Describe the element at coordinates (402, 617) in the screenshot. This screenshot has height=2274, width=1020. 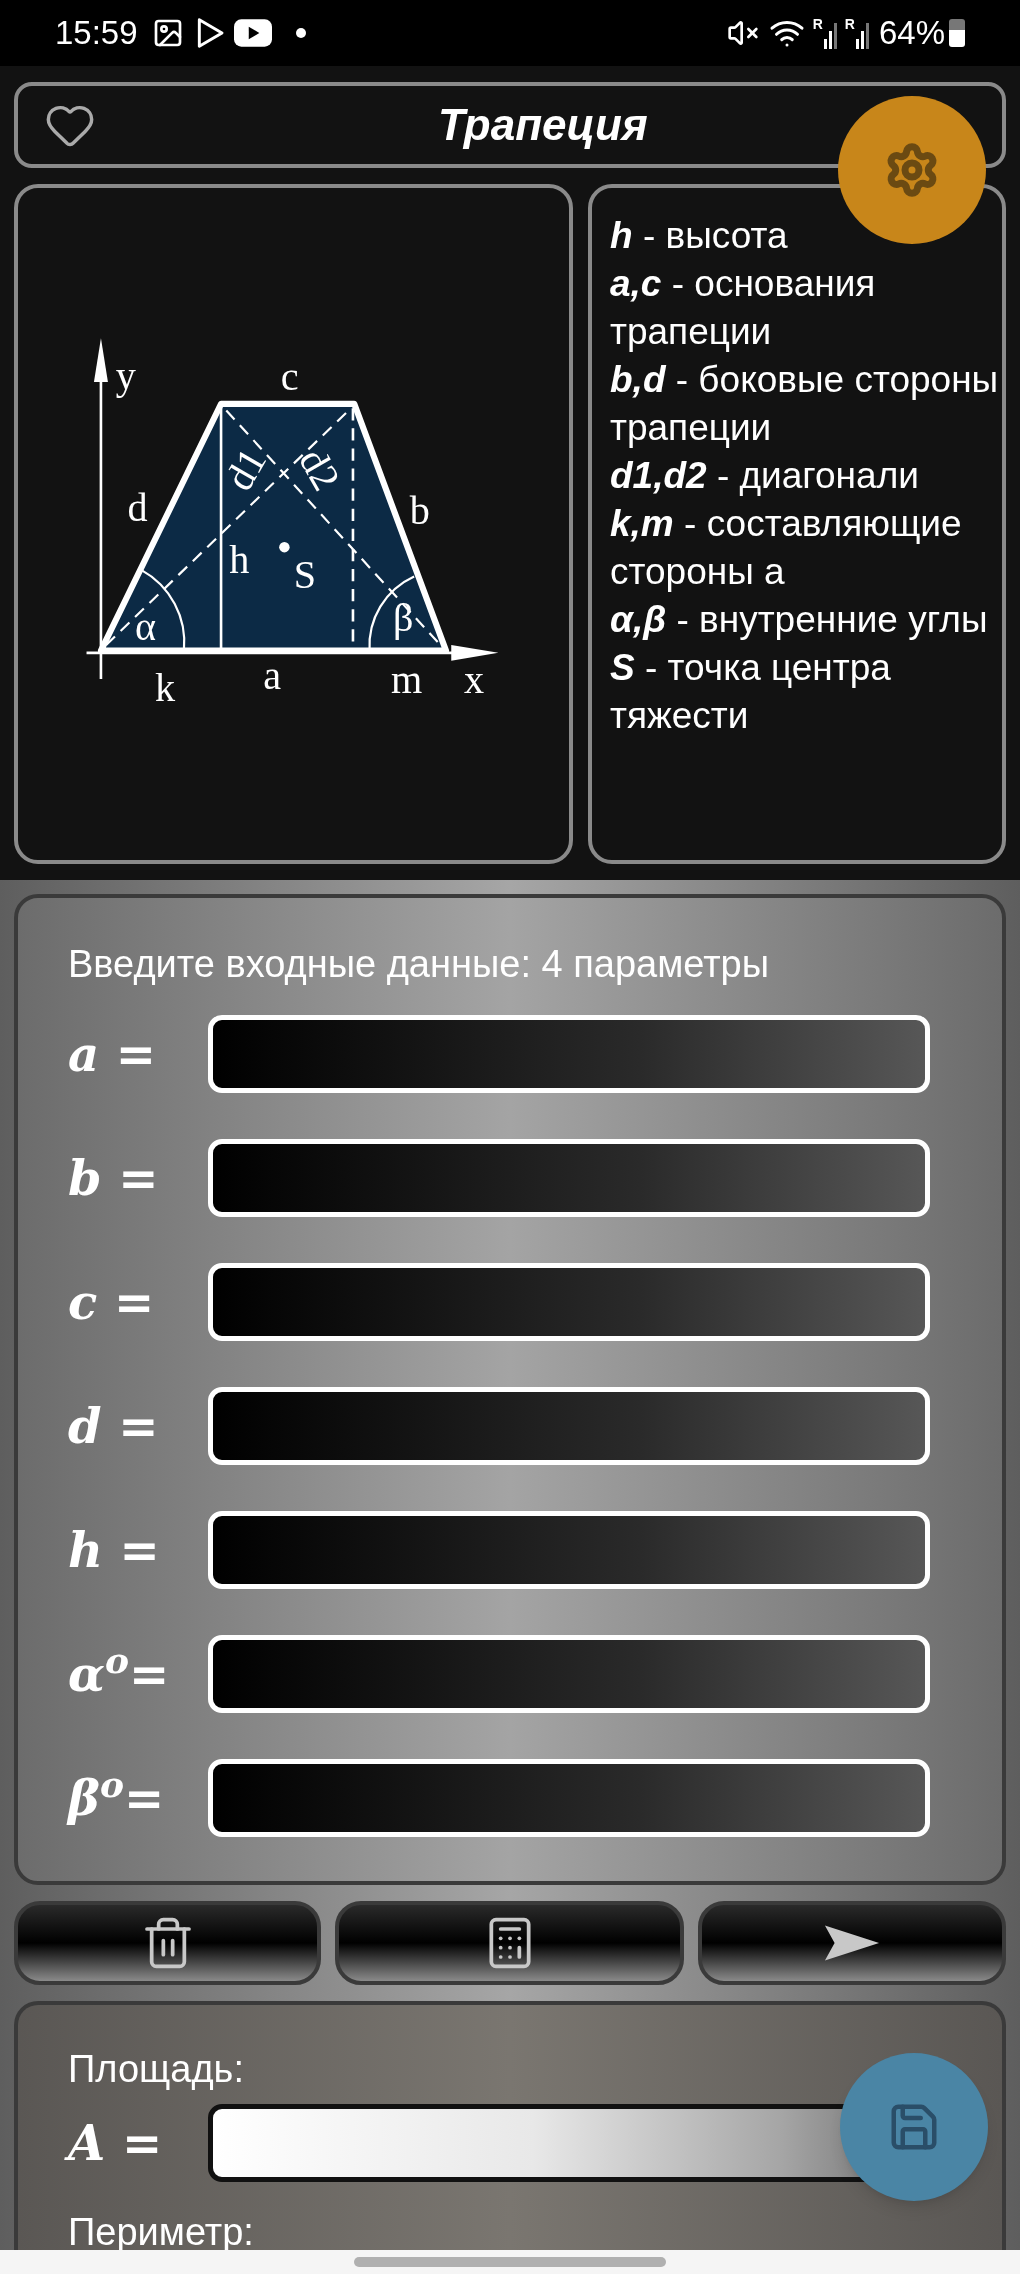
I see `diagram-label: β` at that location.